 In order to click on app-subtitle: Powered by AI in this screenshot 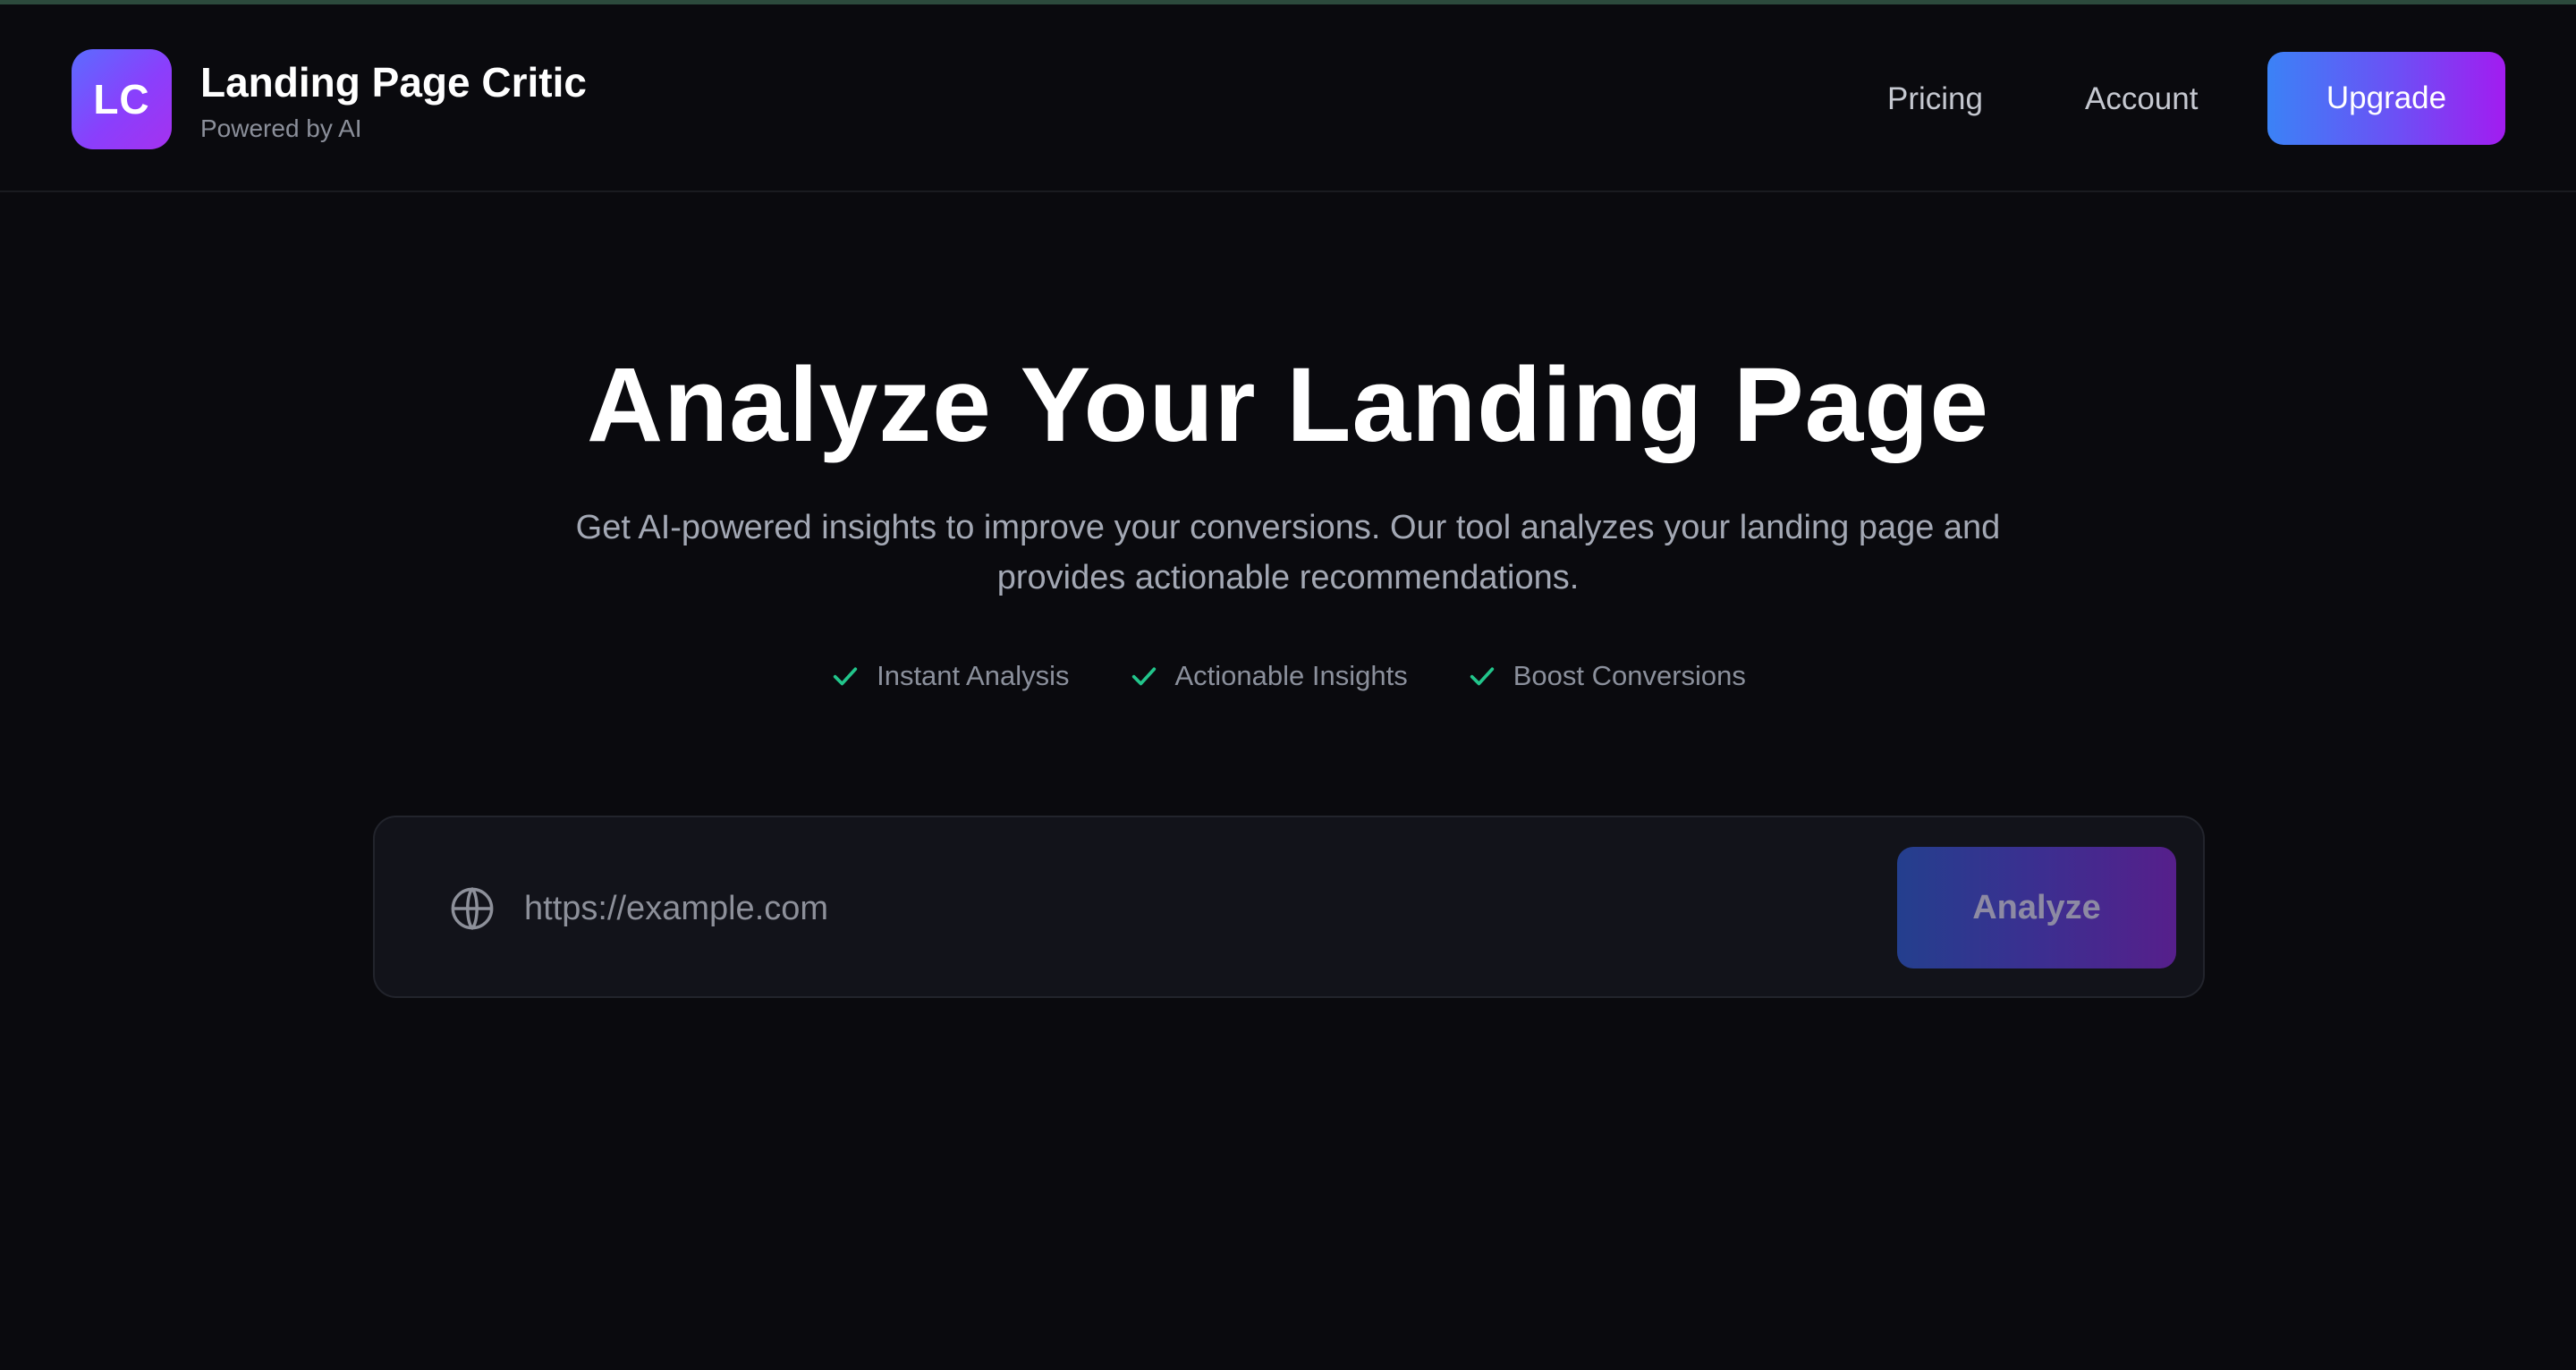, I will do `click(281, 128)`.